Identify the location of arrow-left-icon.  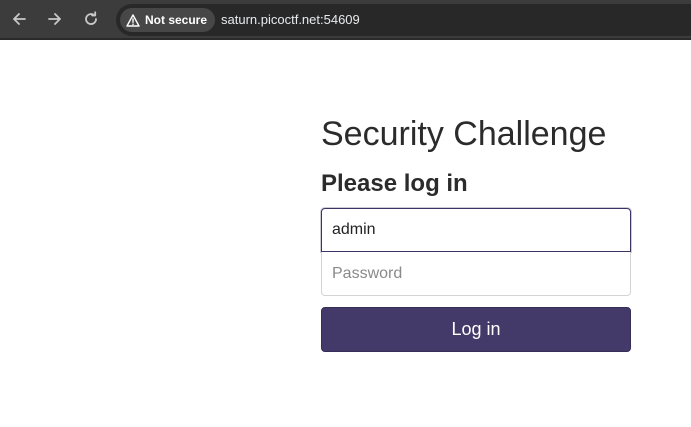
(19, 19).